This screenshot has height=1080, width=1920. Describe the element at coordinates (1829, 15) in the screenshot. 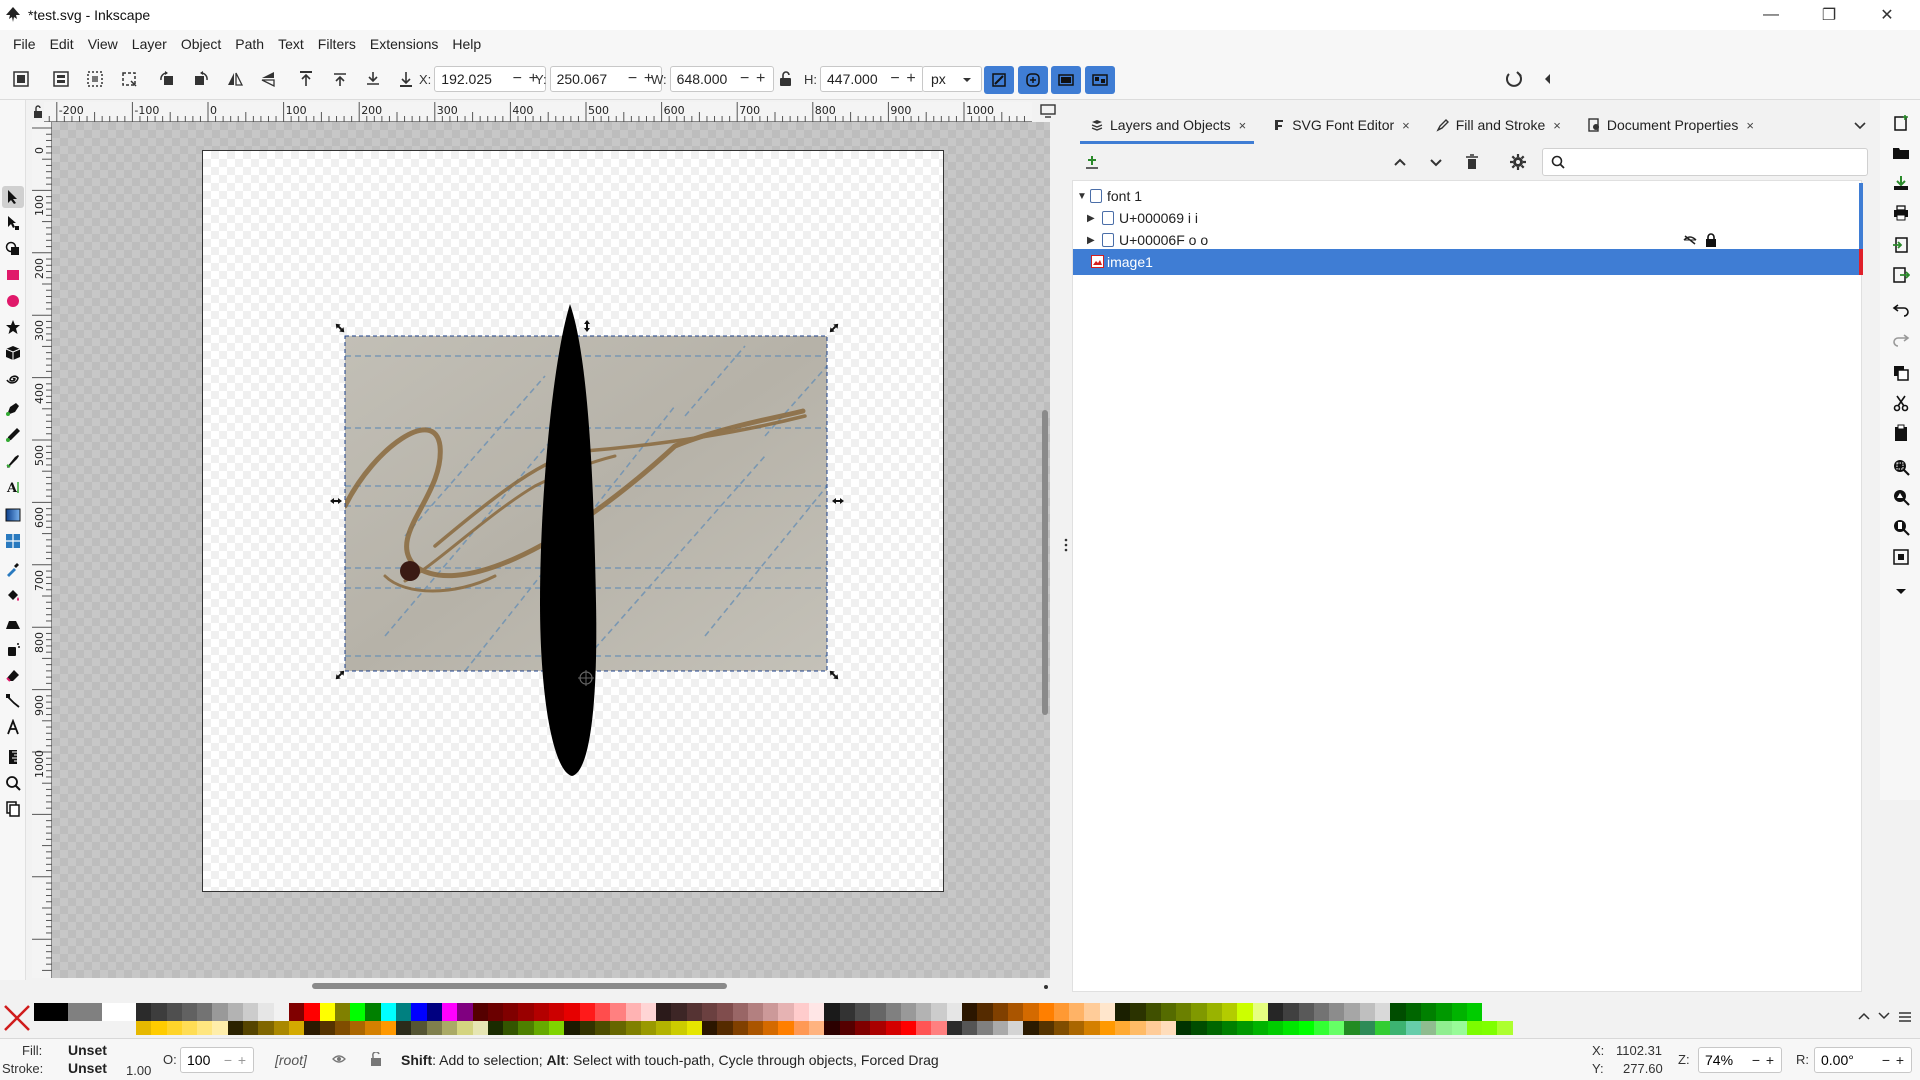

I see `maximize-button: ❐` at that location.